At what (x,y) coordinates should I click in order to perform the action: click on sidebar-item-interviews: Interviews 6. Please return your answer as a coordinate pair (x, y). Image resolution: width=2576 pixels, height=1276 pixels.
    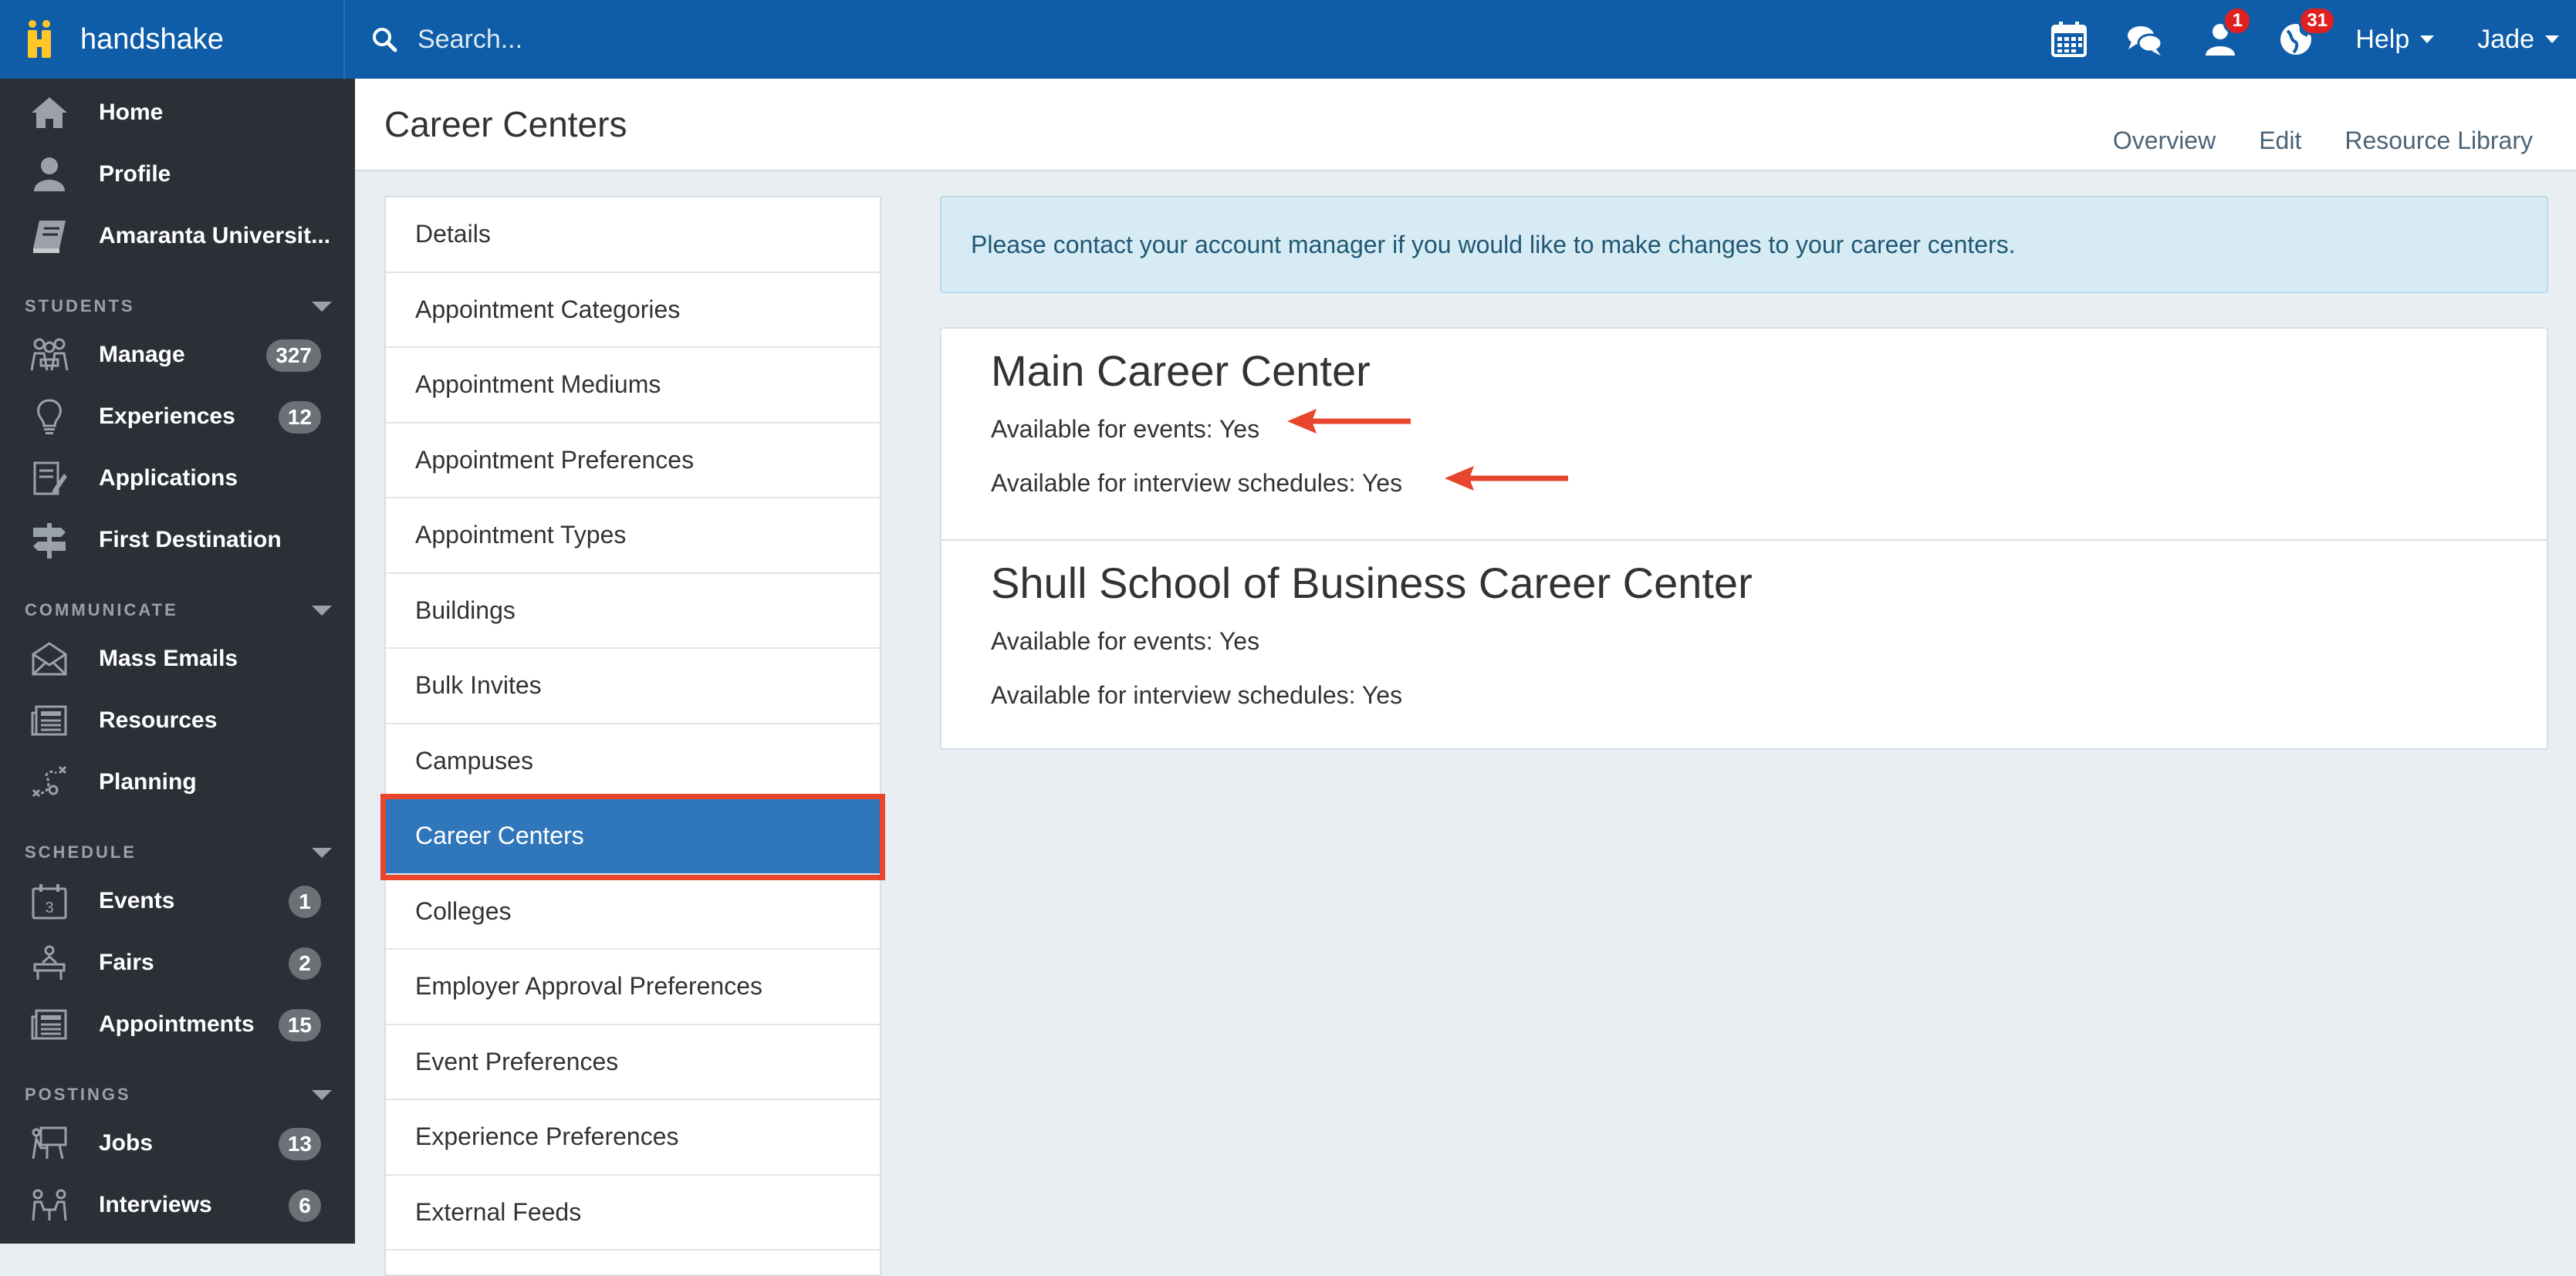
    Looking at the image, I should click on (177, 1205).